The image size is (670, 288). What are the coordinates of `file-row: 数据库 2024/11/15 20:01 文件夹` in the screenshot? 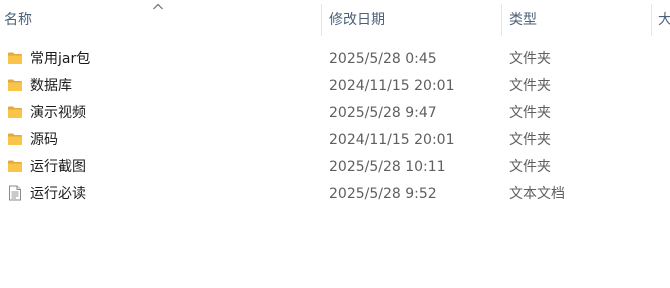 It's located at (335, 85).